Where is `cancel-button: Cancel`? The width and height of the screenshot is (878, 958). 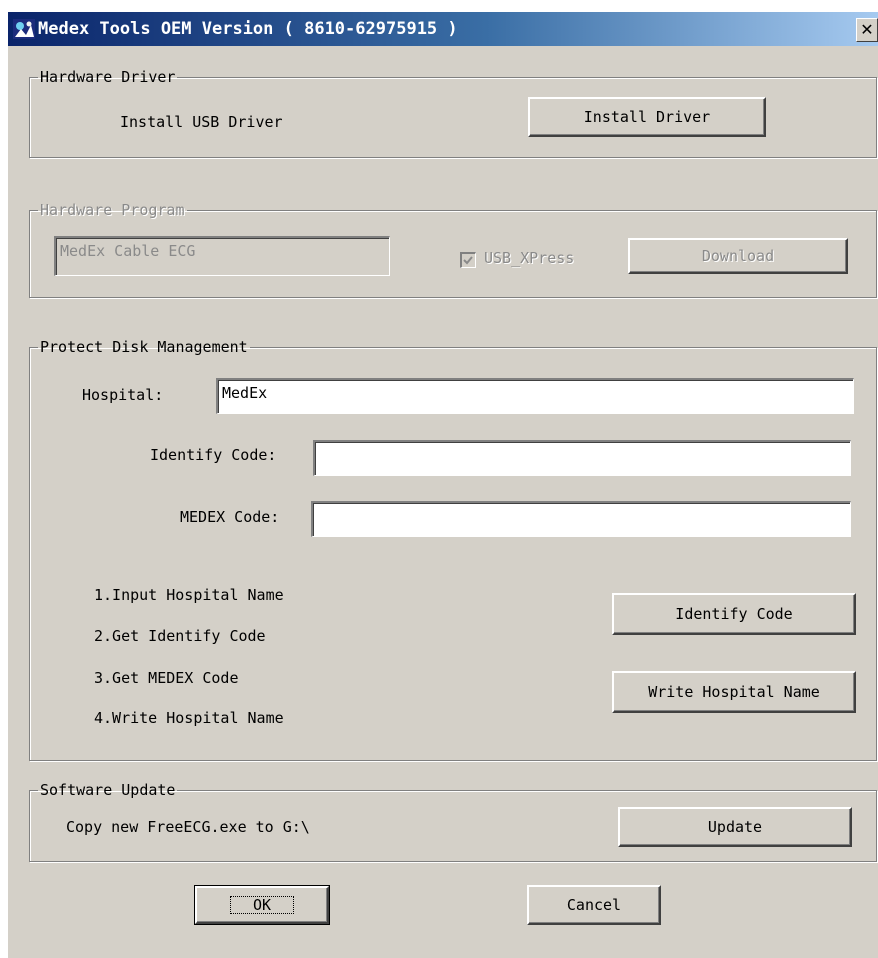
cancel-button: Cancel is located at coordinates (594, 905).